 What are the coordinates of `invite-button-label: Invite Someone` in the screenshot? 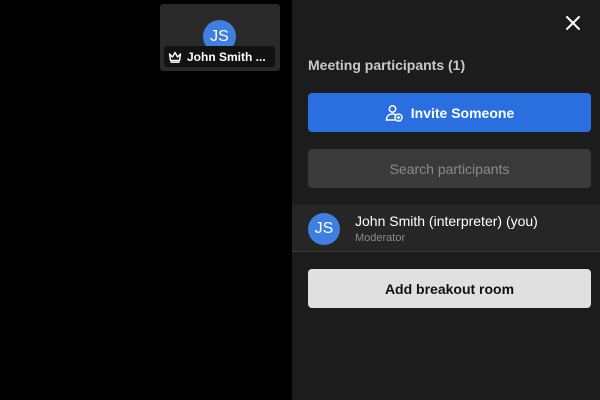 It's located at (462, 112).